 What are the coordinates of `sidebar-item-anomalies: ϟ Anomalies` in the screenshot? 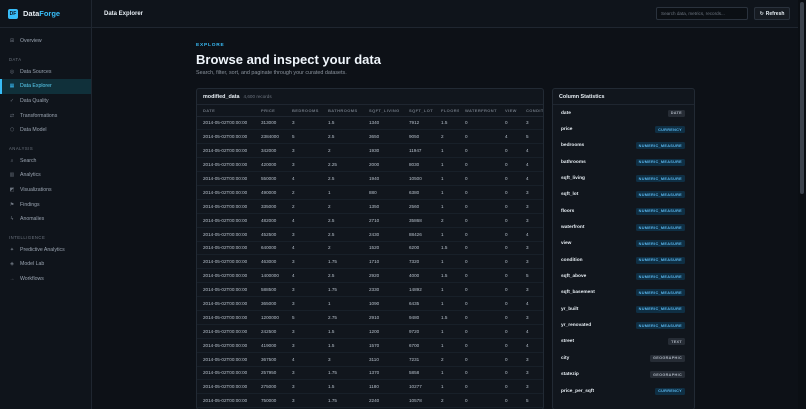 It's located at (45, 219).